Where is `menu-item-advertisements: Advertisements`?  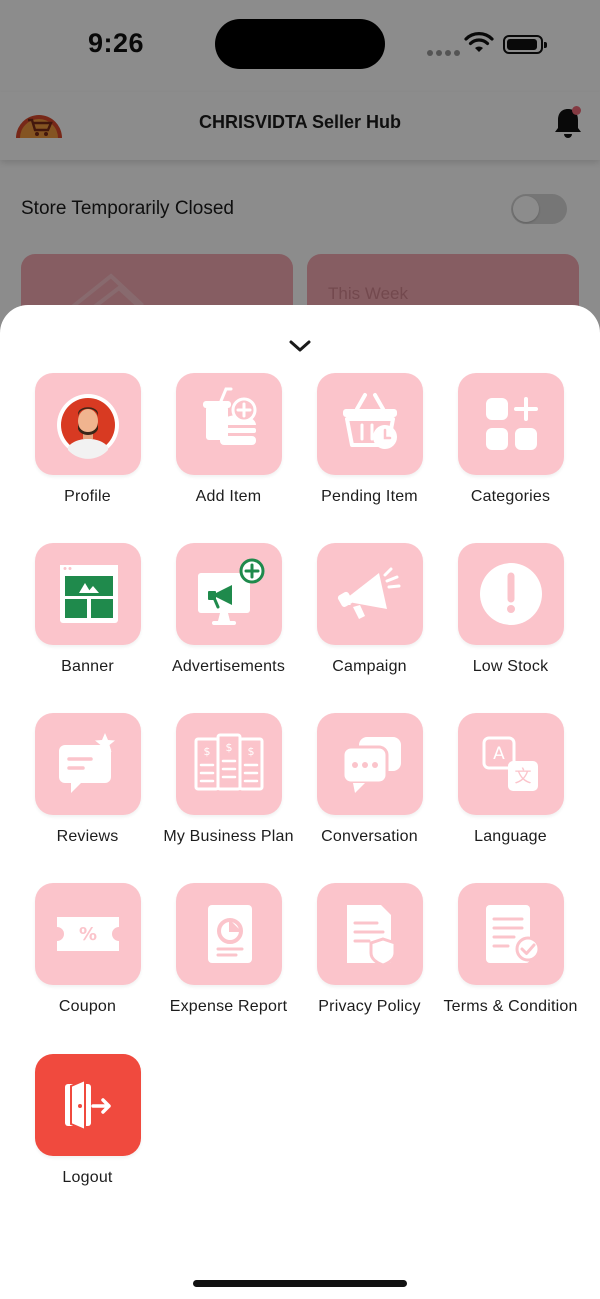 menu-item-advertisements: Advertisements is located at coordinates (228, 610).